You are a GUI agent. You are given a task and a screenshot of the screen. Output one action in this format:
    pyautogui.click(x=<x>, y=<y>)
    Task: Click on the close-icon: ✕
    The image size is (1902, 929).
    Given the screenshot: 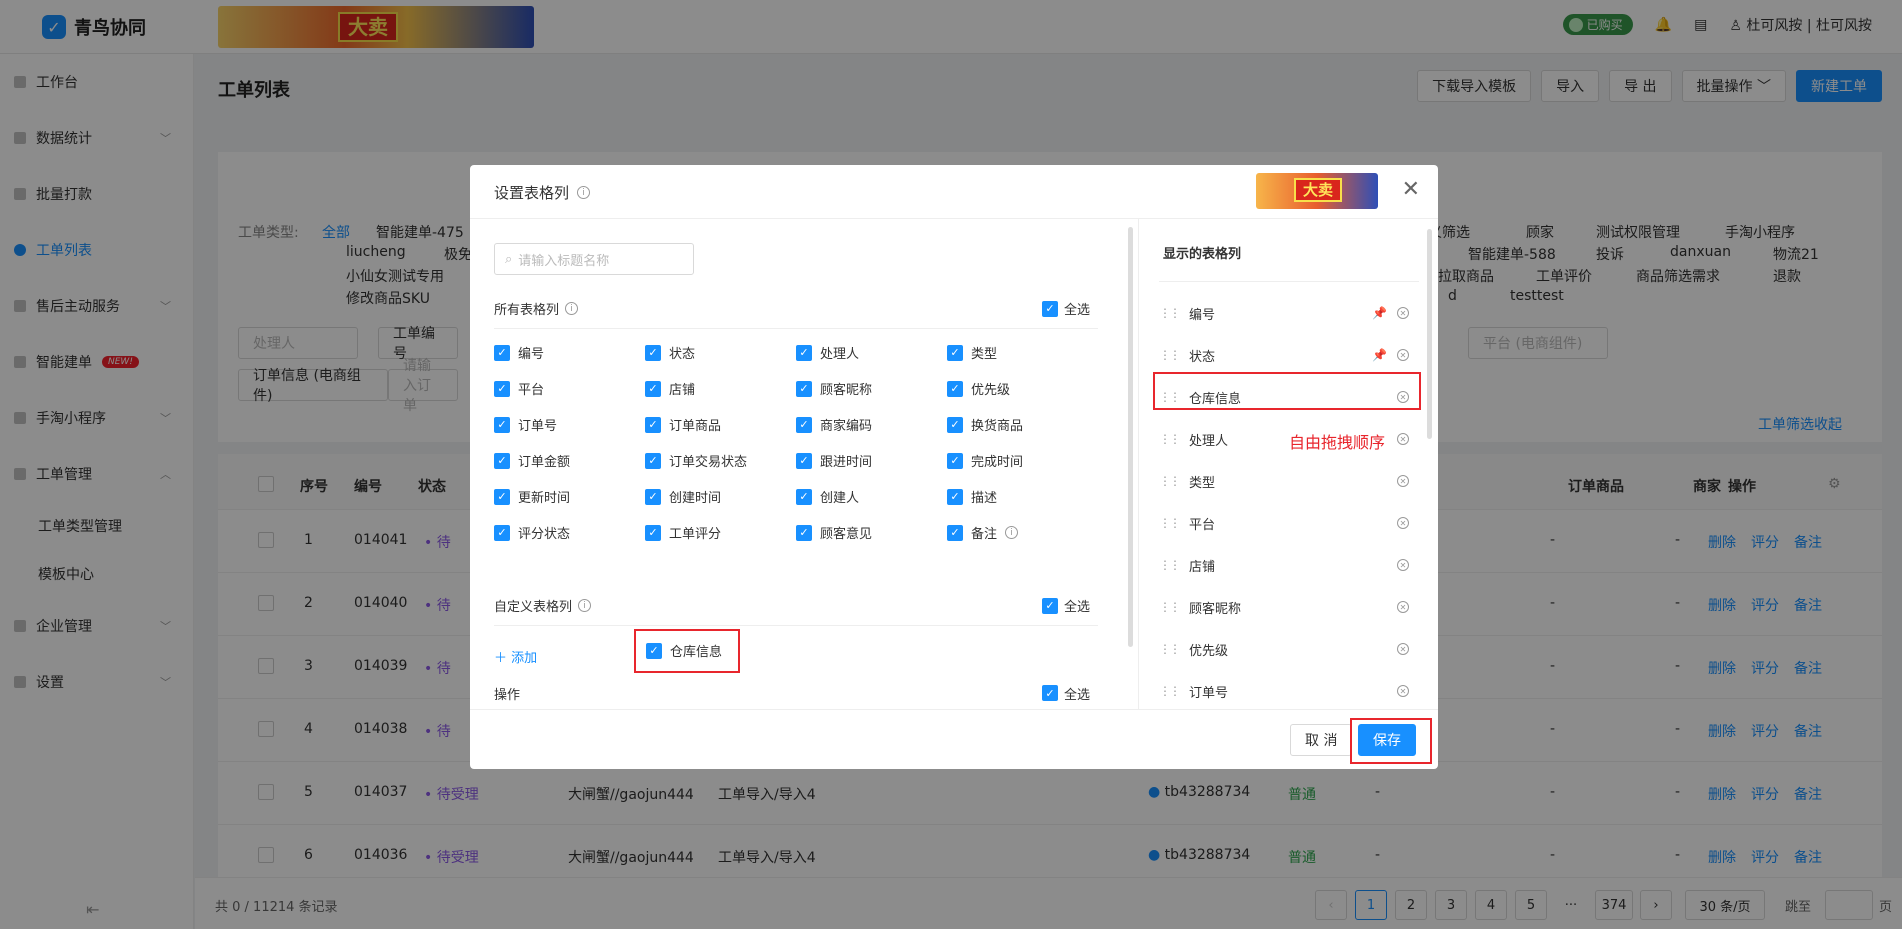 What is the action you would take?
    pyautogui.click(x=1411, y=190)
    